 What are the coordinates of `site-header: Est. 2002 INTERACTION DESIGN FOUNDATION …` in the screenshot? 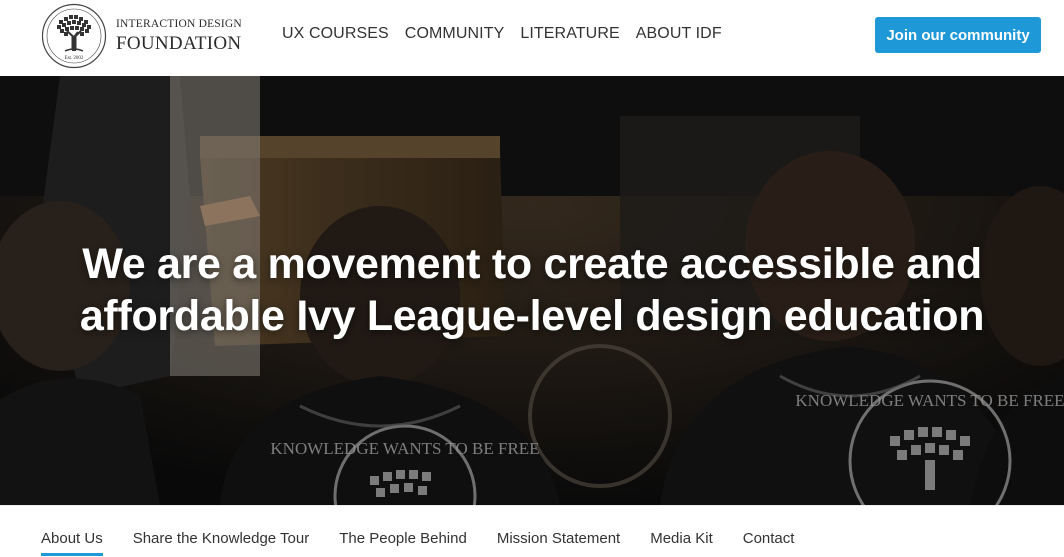 It's located at (532, 38).